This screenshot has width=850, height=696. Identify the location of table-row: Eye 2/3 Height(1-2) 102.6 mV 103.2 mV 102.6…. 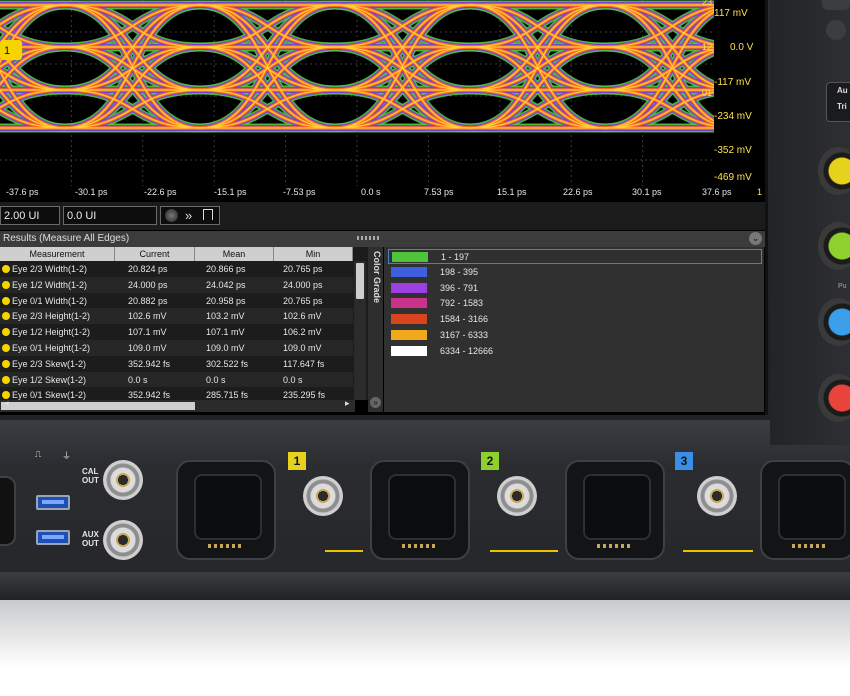
(176, 316).